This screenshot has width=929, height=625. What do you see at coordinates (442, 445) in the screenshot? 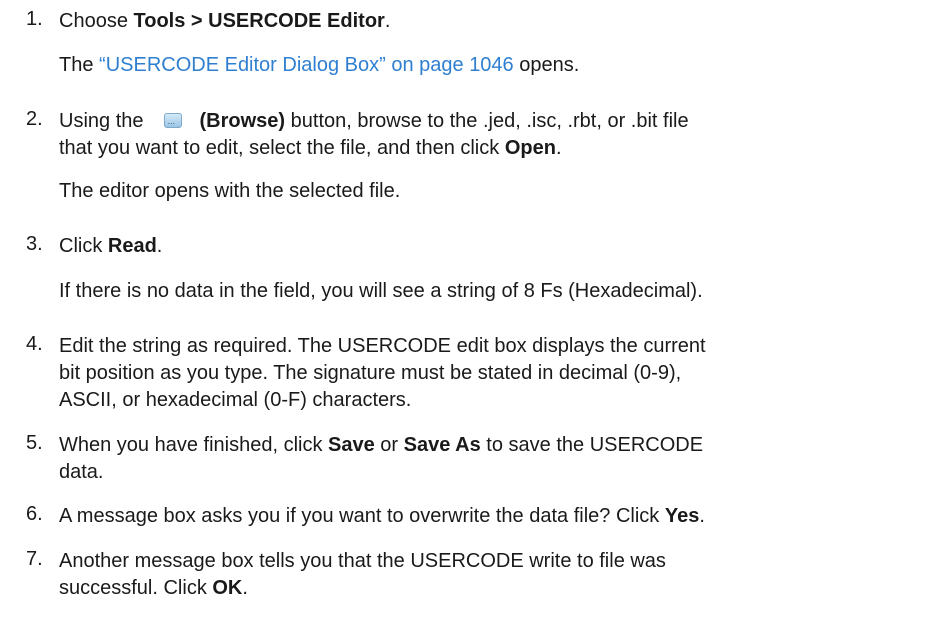
I see `save-as-label: Save As` at bounding box center [442, 445].